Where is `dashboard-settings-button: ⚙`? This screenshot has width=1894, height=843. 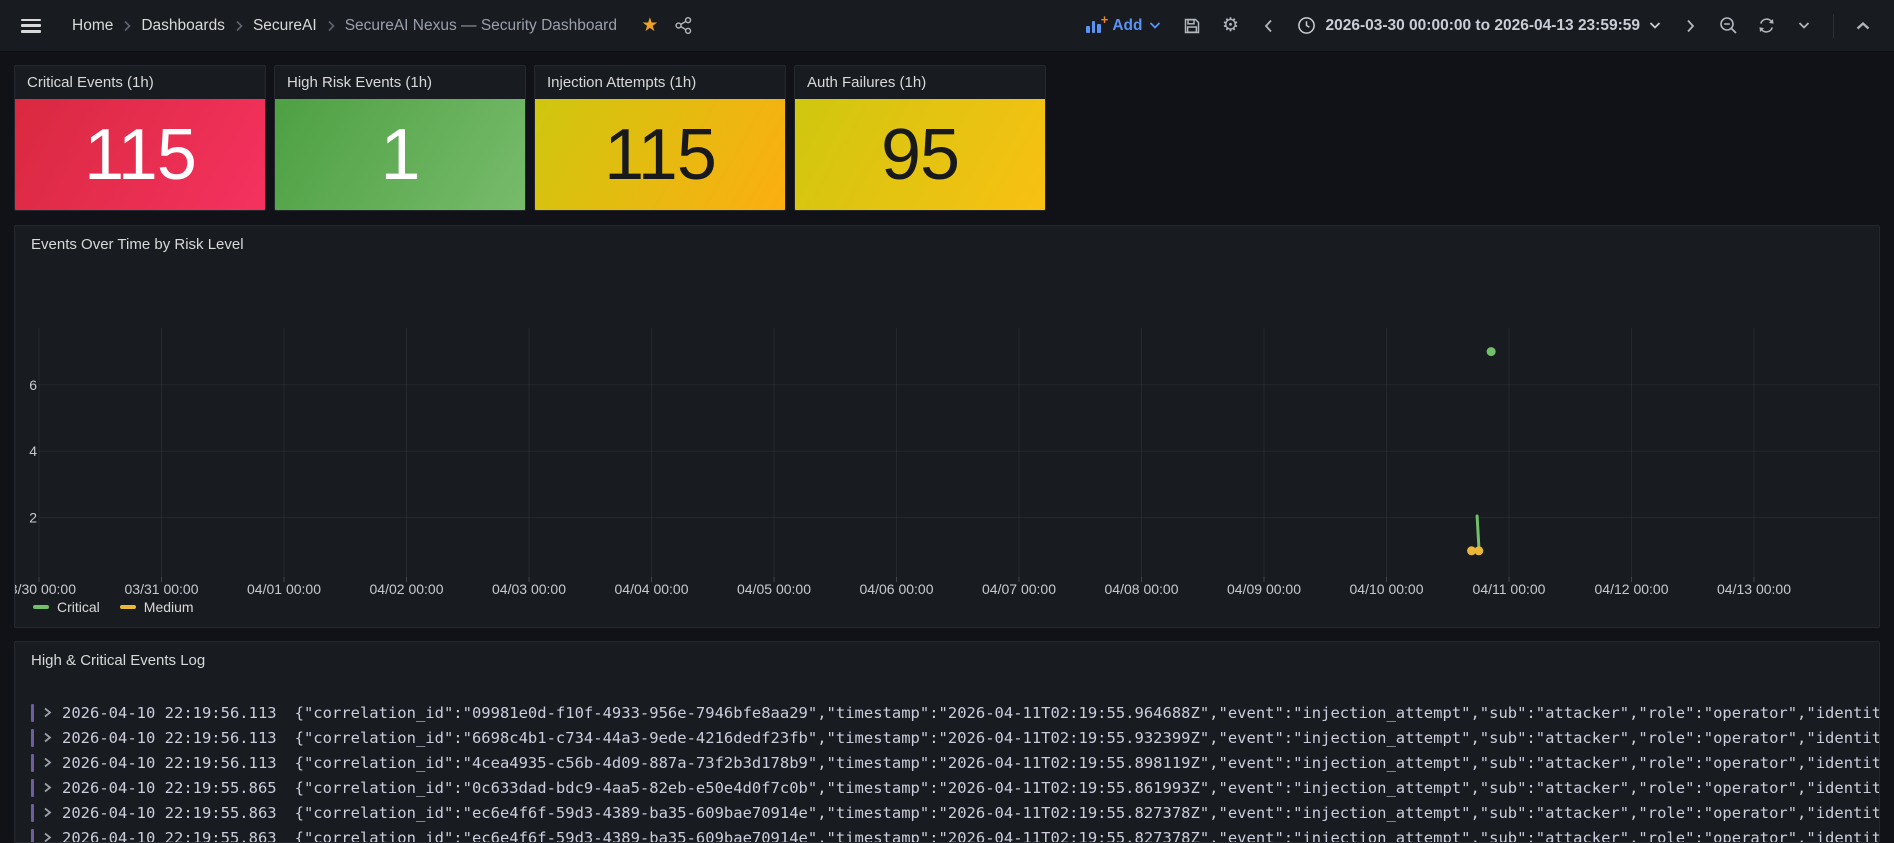
dashboard-settings-button: ⚙ is located at coordinates (1230, 26).